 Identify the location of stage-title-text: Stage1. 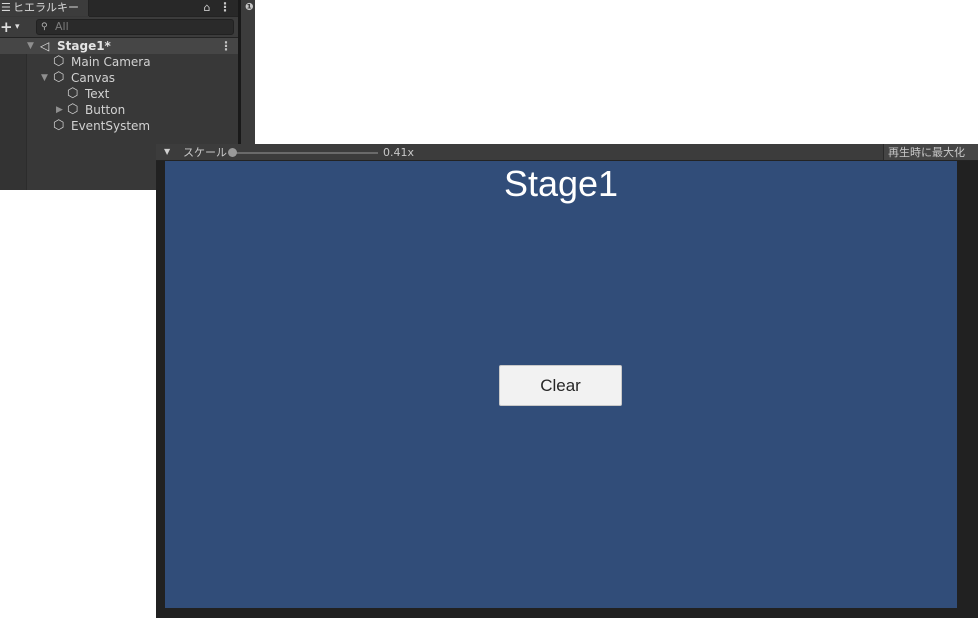
(561, 183).